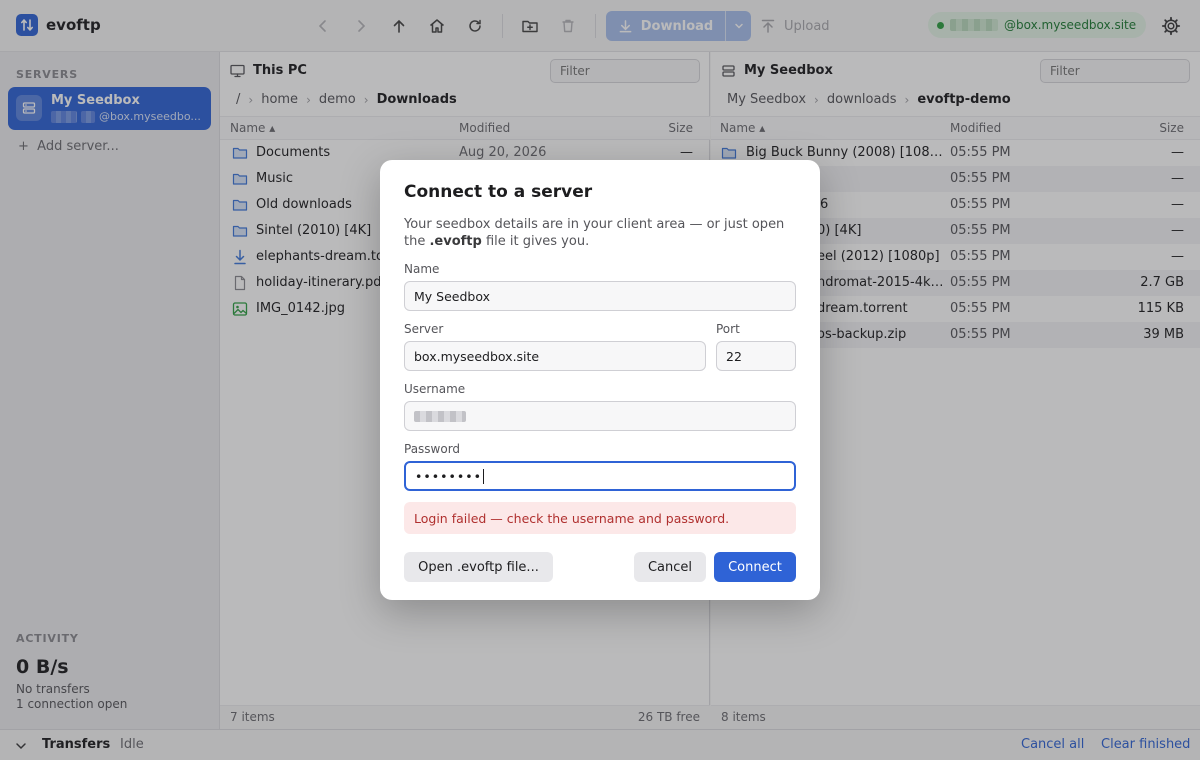 Image resolution: width=1200 pixels, height=760 pixels. What do you see at coordinates (600, 476) in the screenshot?
I see `password-field: ••••••••` at bounding box center [600, 476].